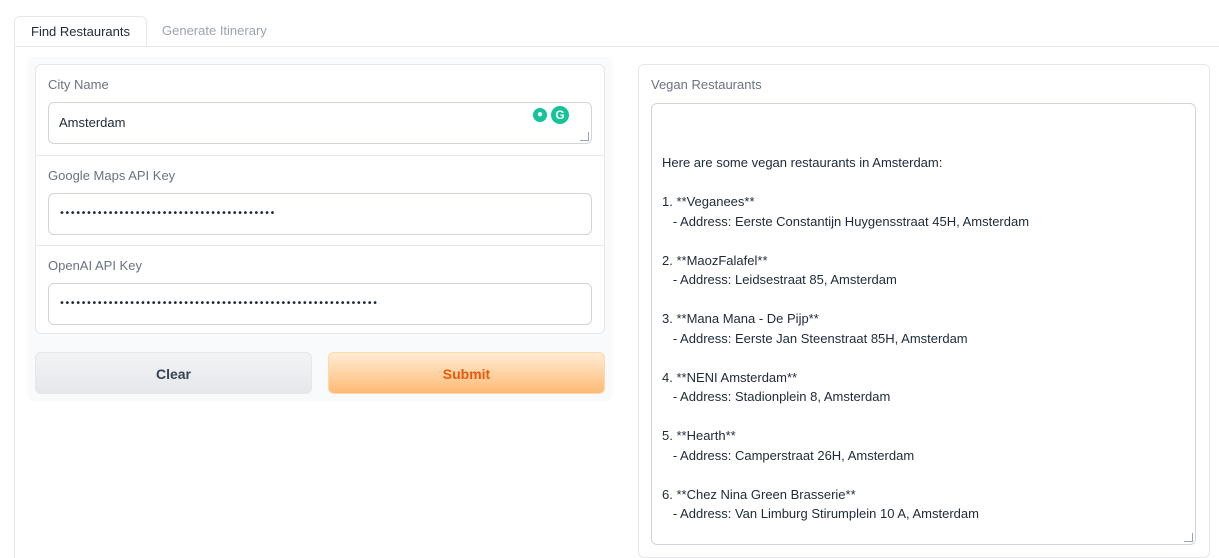  What do you see at coordinates (779, 279) in the screenshot?
I see `output-line: - Address: Leidsestraat 85, Amsterdam` at bounding box center [779, 279].